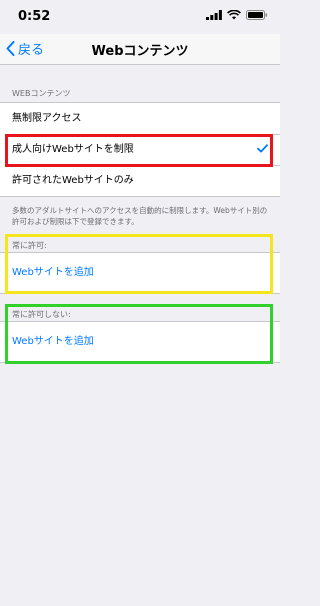  I want to click on option-limit-adult: 成人向けWebサイトを制限, so click(140, 149).